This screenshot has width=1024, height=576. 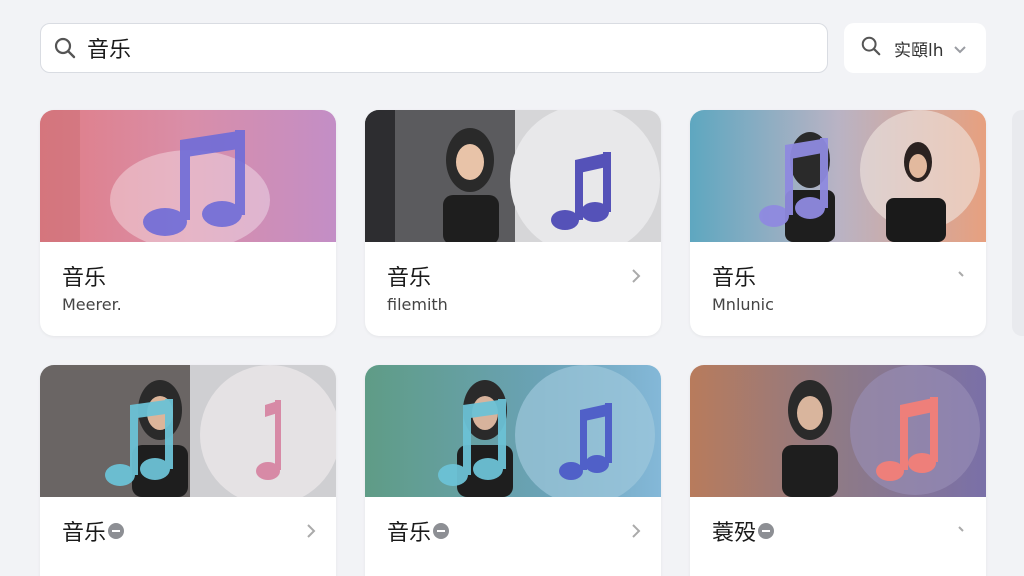 I want to click on music-card: 音乐 Mnlunic, so click(x=838, y=223).